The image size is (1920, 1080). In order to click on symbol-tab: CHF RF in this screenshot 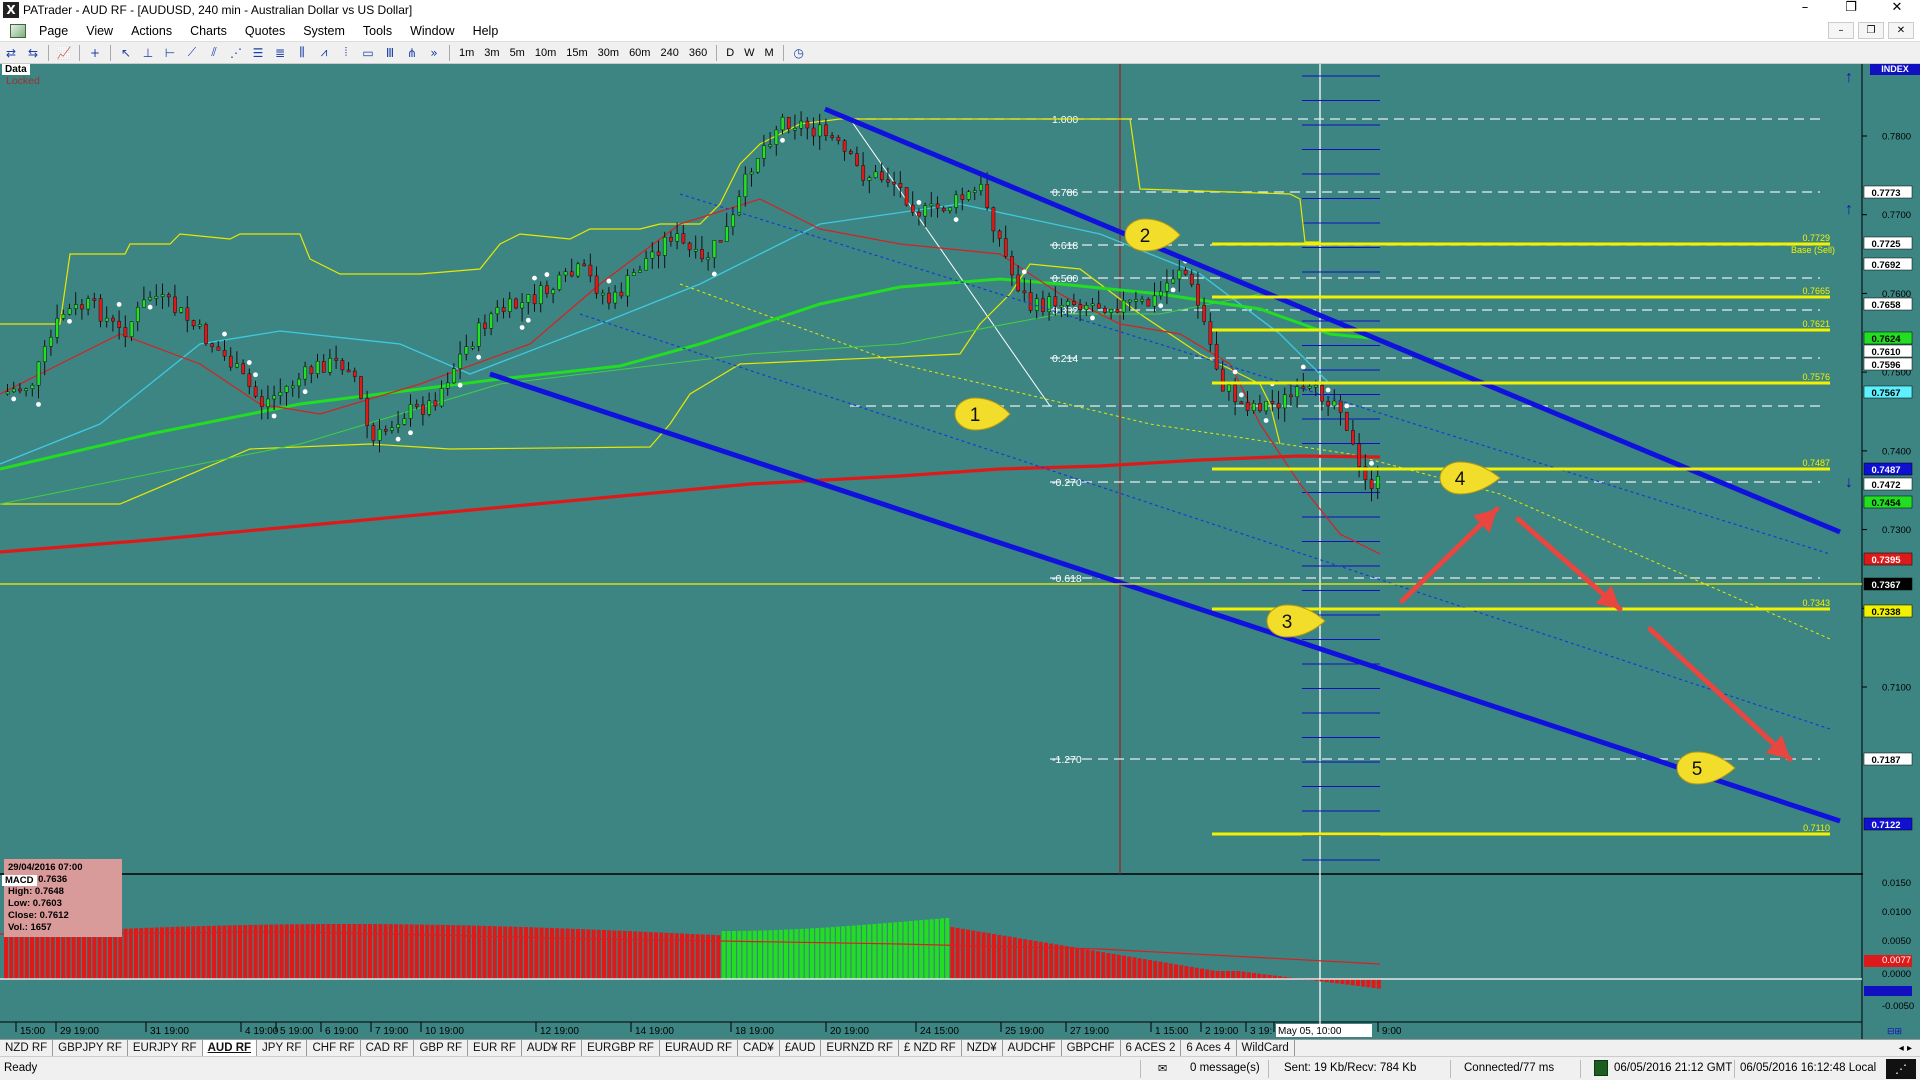, I will do `click(334, 1048)`.